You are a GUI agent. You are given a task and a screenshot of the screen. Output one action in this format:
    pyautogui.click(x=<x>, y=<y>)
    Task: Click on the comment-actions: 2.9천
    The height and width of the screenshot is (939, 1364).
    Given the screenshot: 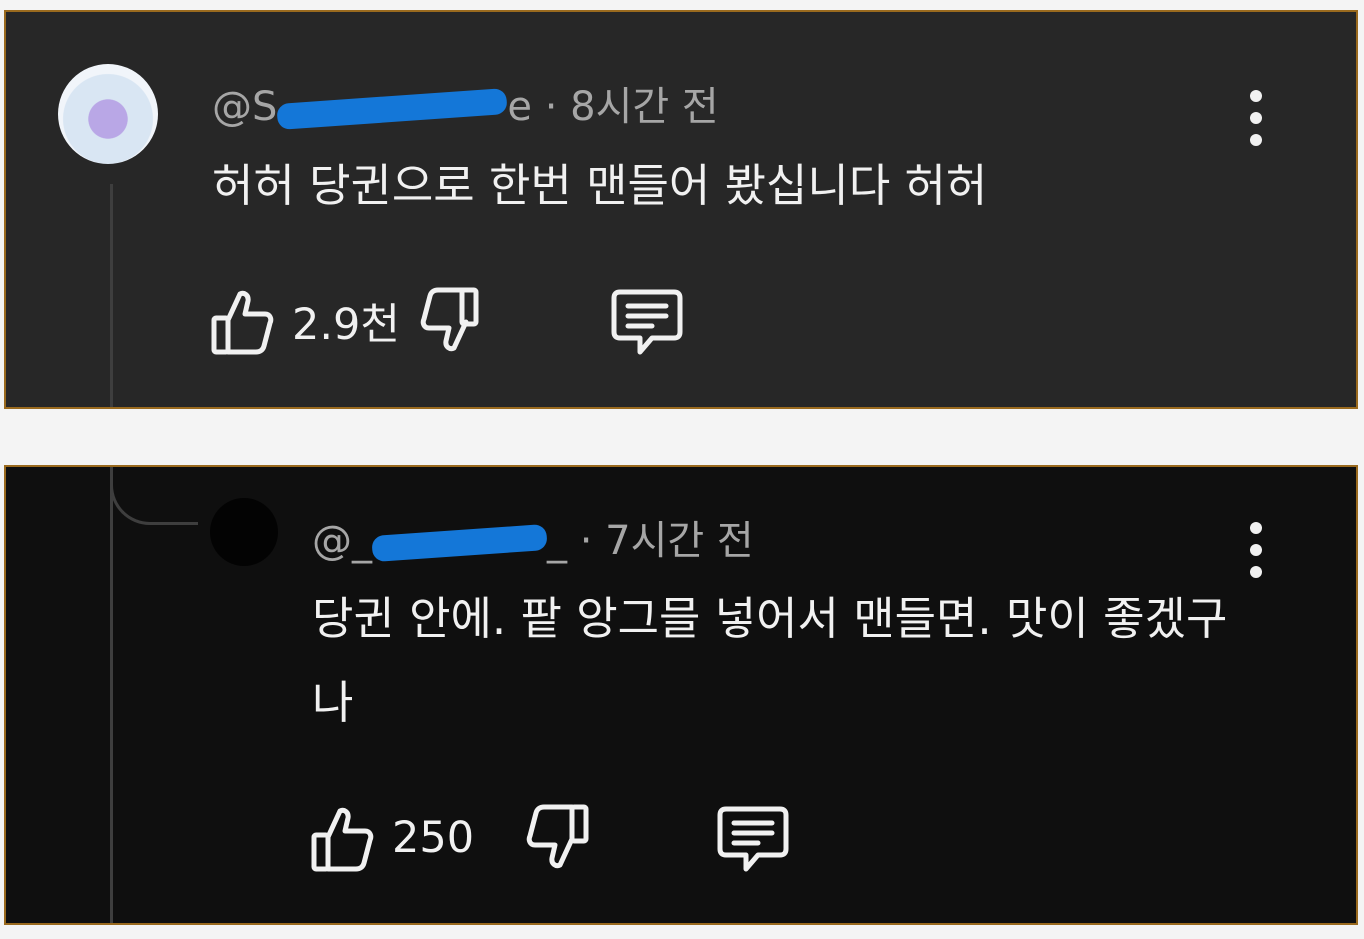 What is the action you would take?
    pyautogui.click(x=447, y=321)
    